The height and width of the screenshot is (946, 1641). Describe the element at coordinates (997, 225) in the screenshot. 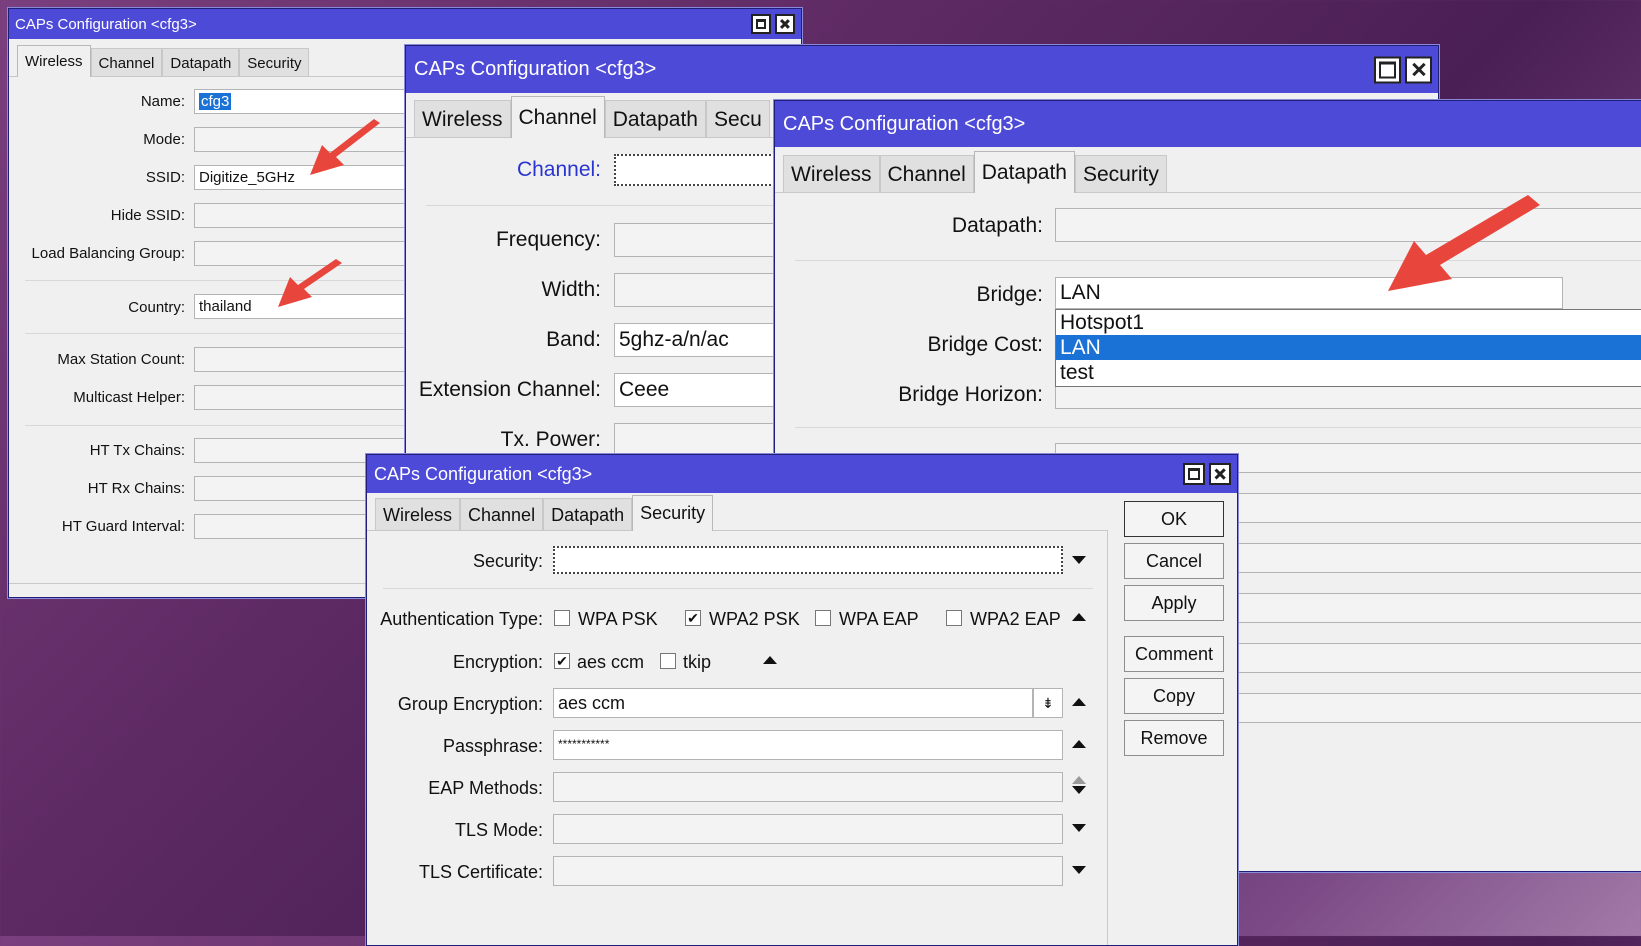

I see `datapath-label: Datapath:` at that location.